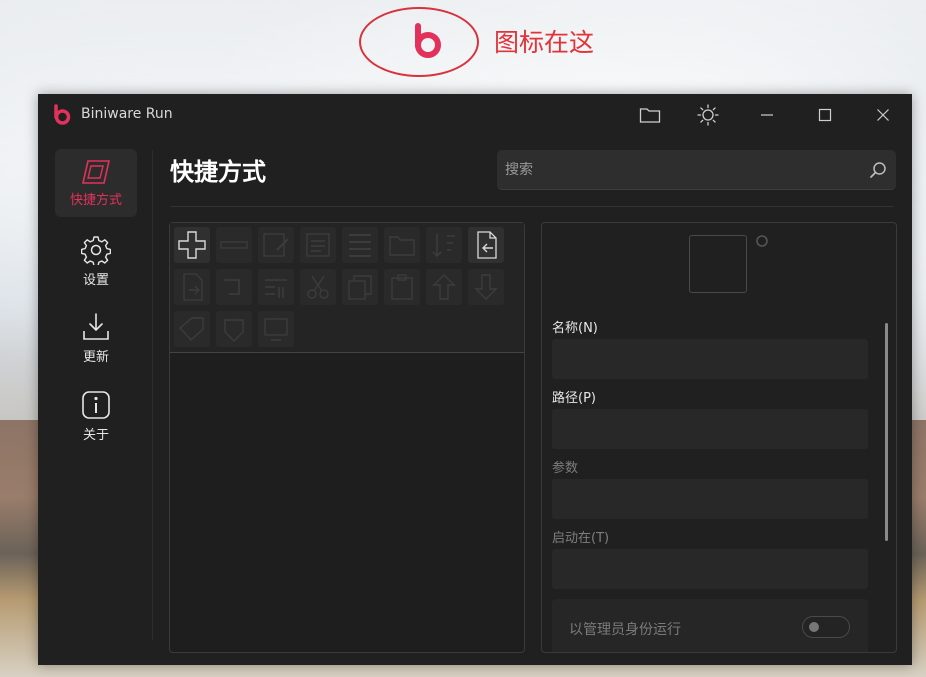 The width and height of the screenshot is (926, 677). I want to click on remove-icon, so click(234, 245).